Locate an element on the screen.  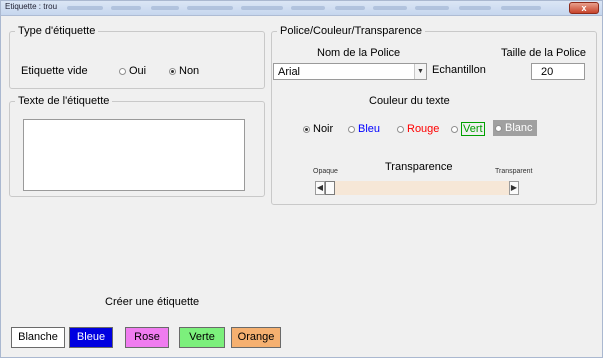
orange-button: Orange is located at coordinates (256, 337).